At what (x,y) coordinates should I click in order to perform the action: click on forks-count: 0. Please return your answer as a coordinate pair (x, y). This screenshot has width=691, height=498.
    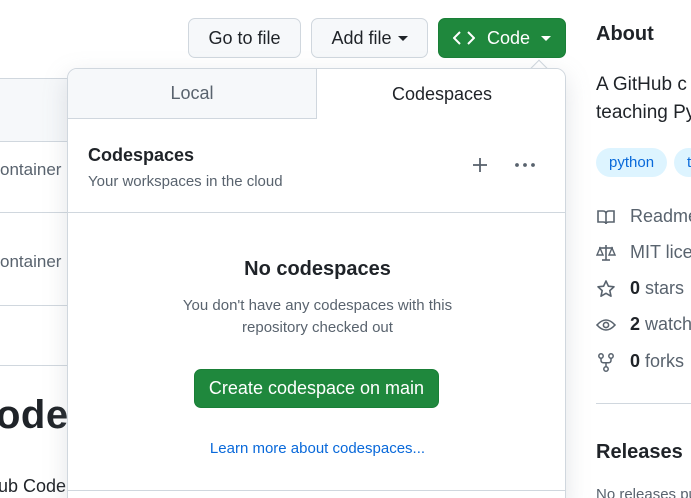
    Looking at the image, I should click on (635, 361).